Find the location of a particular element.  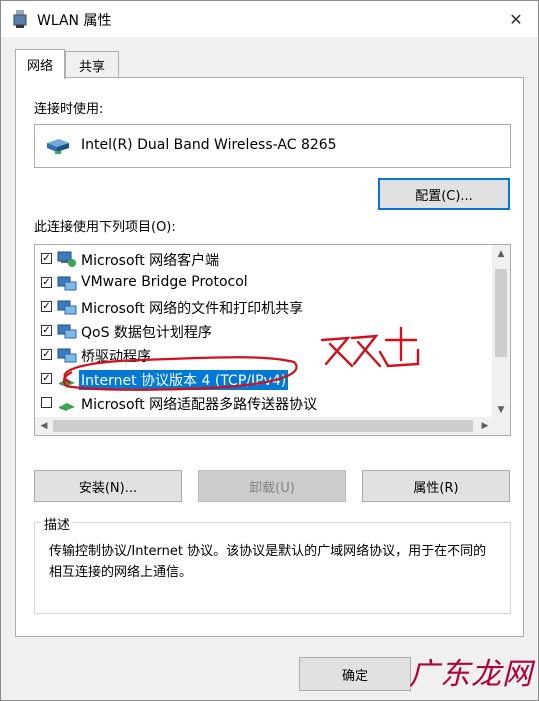

description-title: 描述 is located at coordinates (57, 523).